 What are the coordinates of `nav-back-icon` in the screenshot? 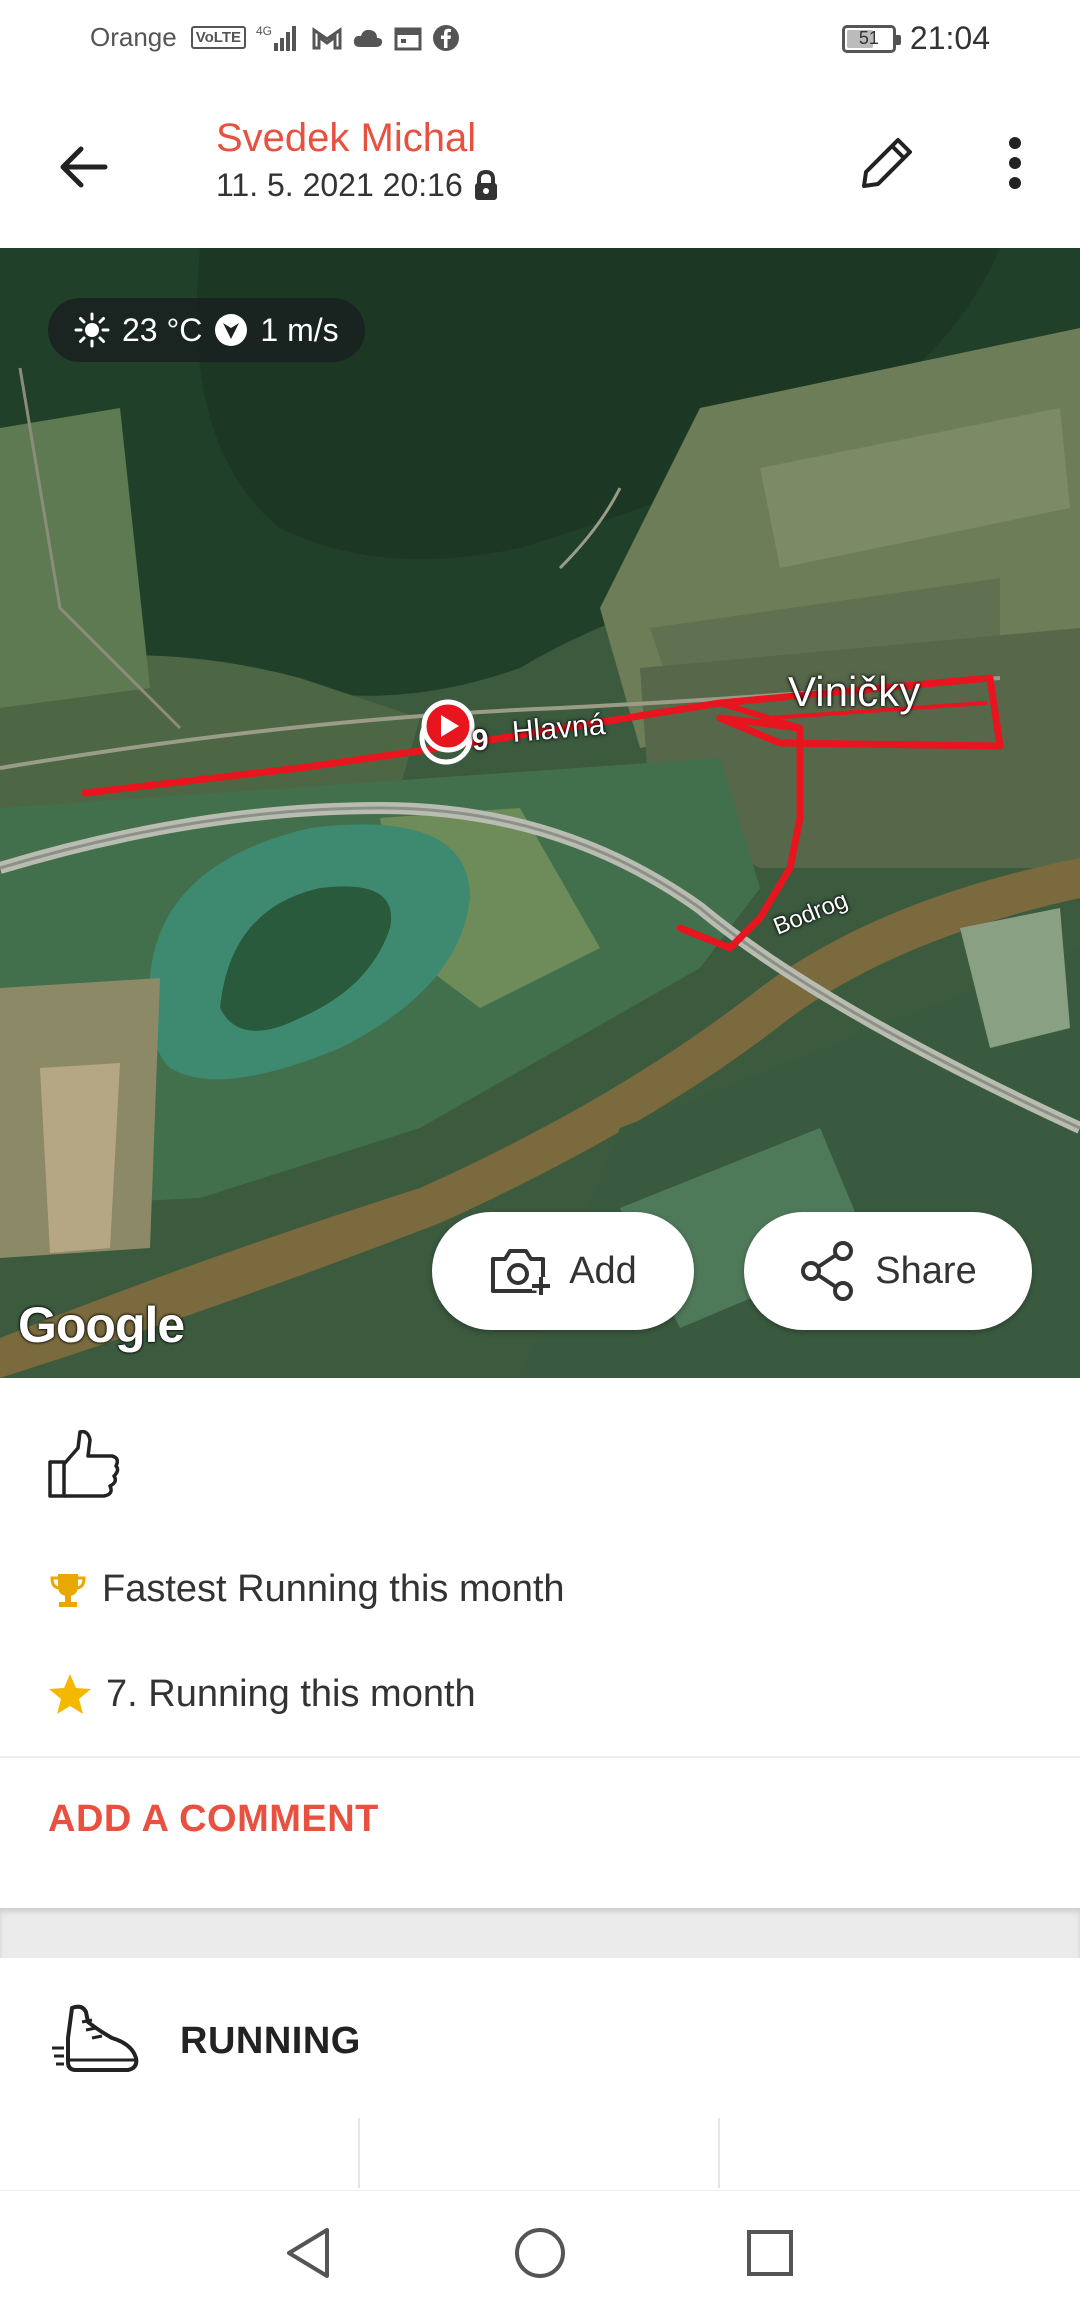 It's located at (308, 2253).